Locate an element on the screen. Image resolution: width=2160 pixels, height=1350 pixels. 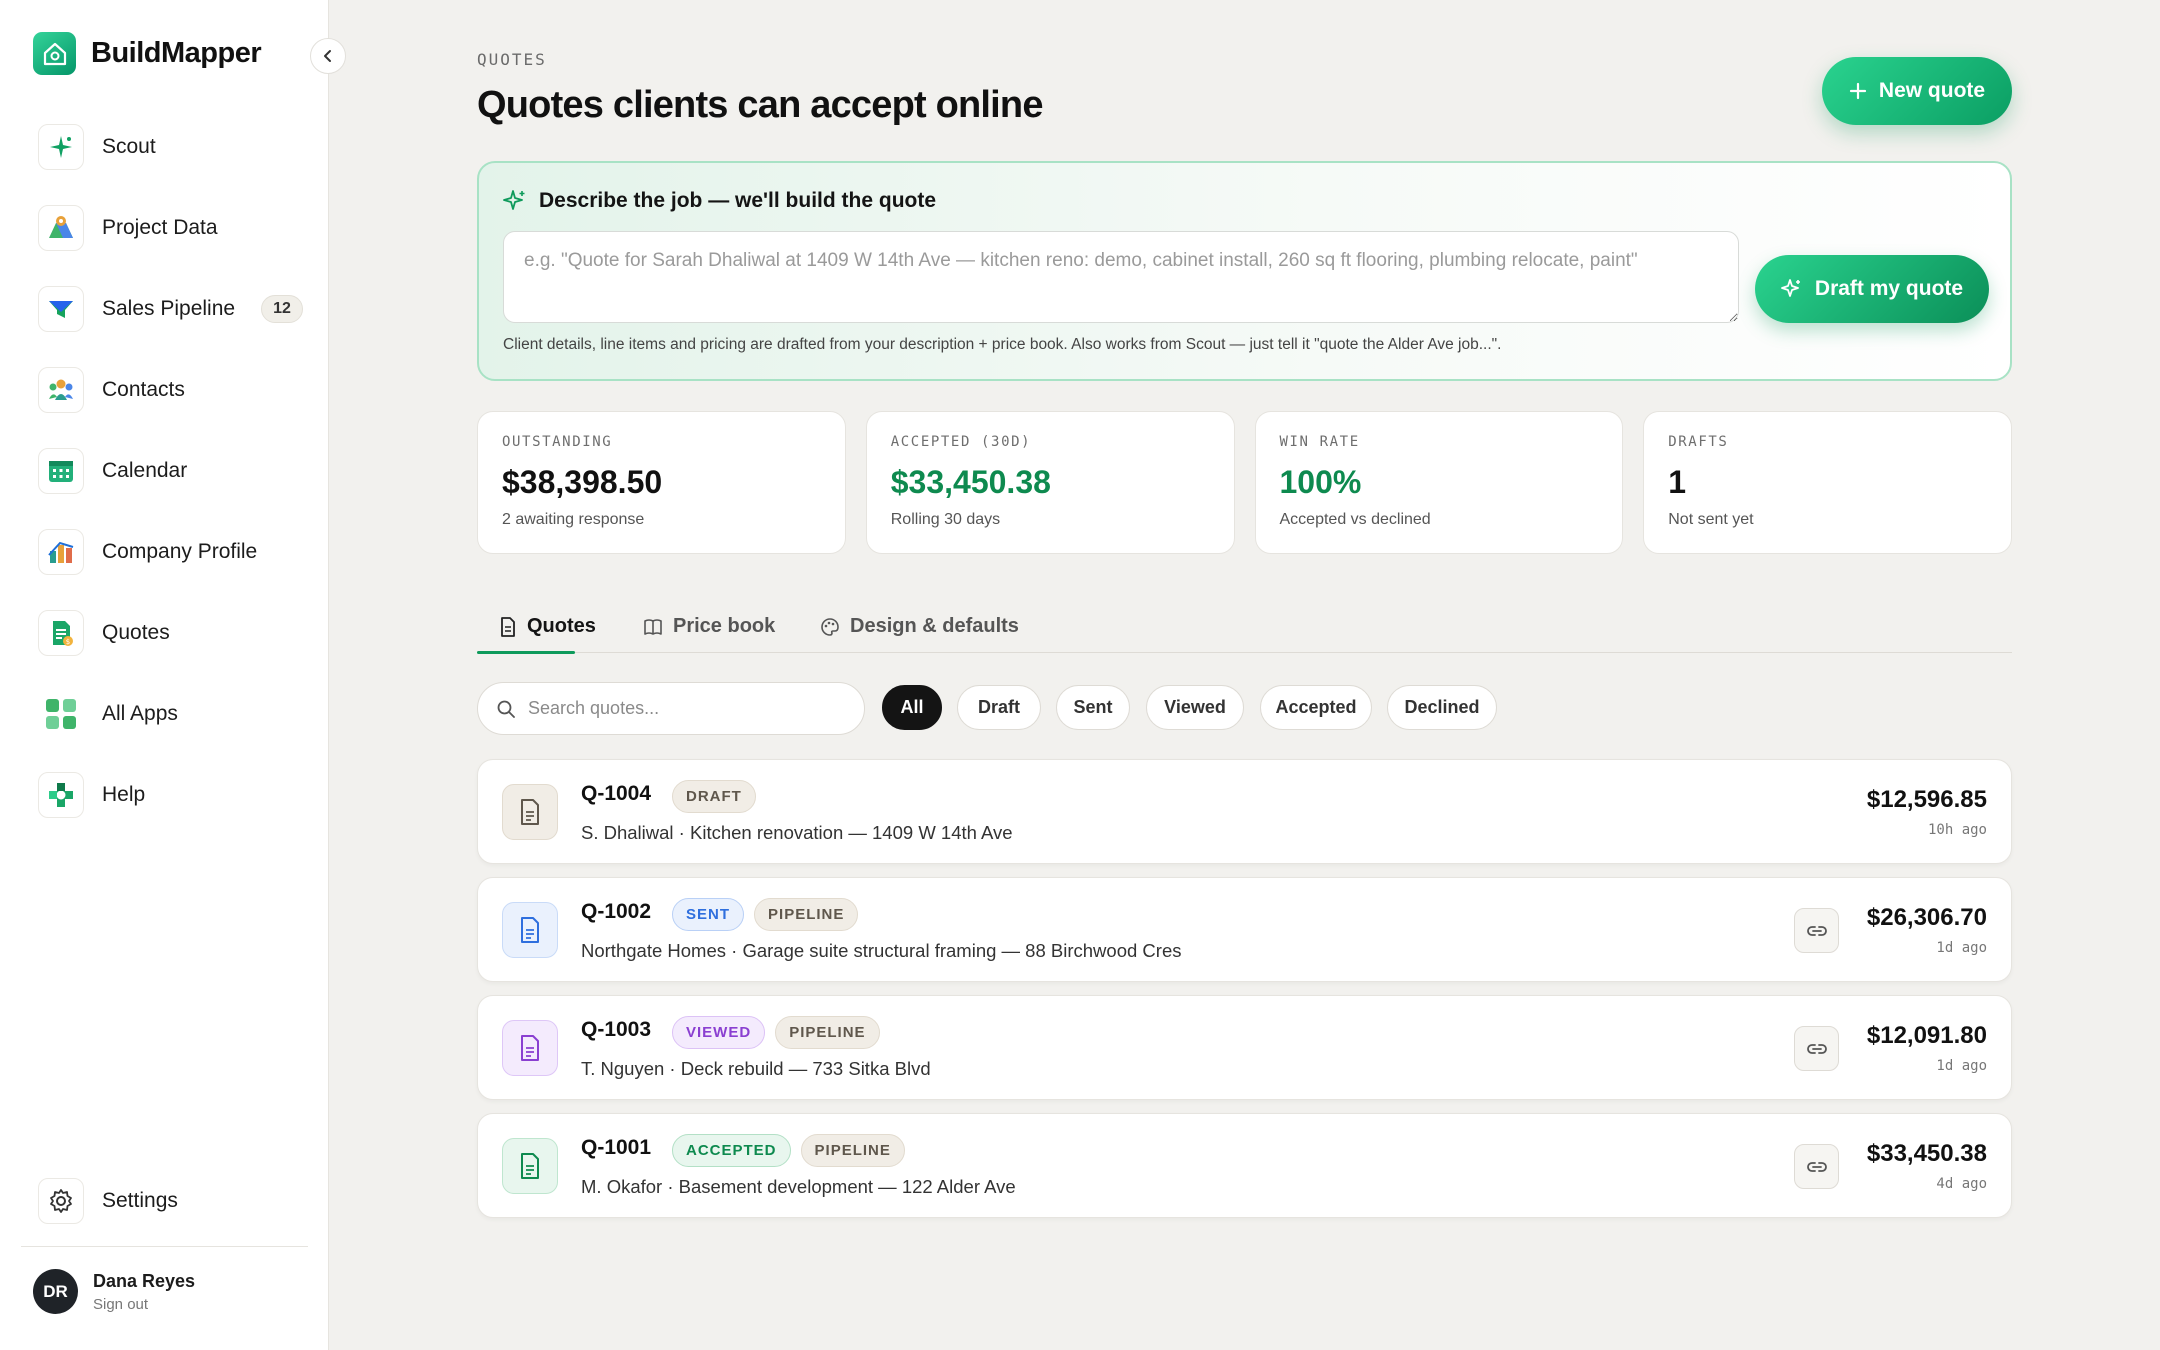
sidebar-item-calendar: Calendar is located at coordinates (173, 470).